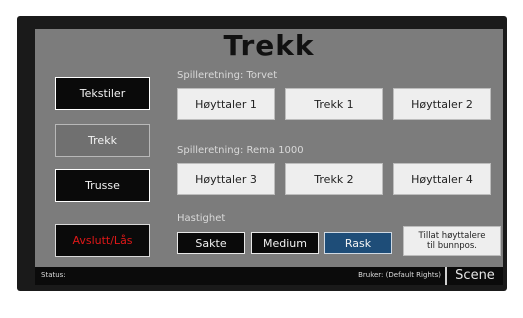 This screenshot has height=318, width=523. What do you see at coordinates (399, 275) in the screenshot?
I see `user-rights-text: Bruker: (Default Rights)` at bounding box center [399, 275].